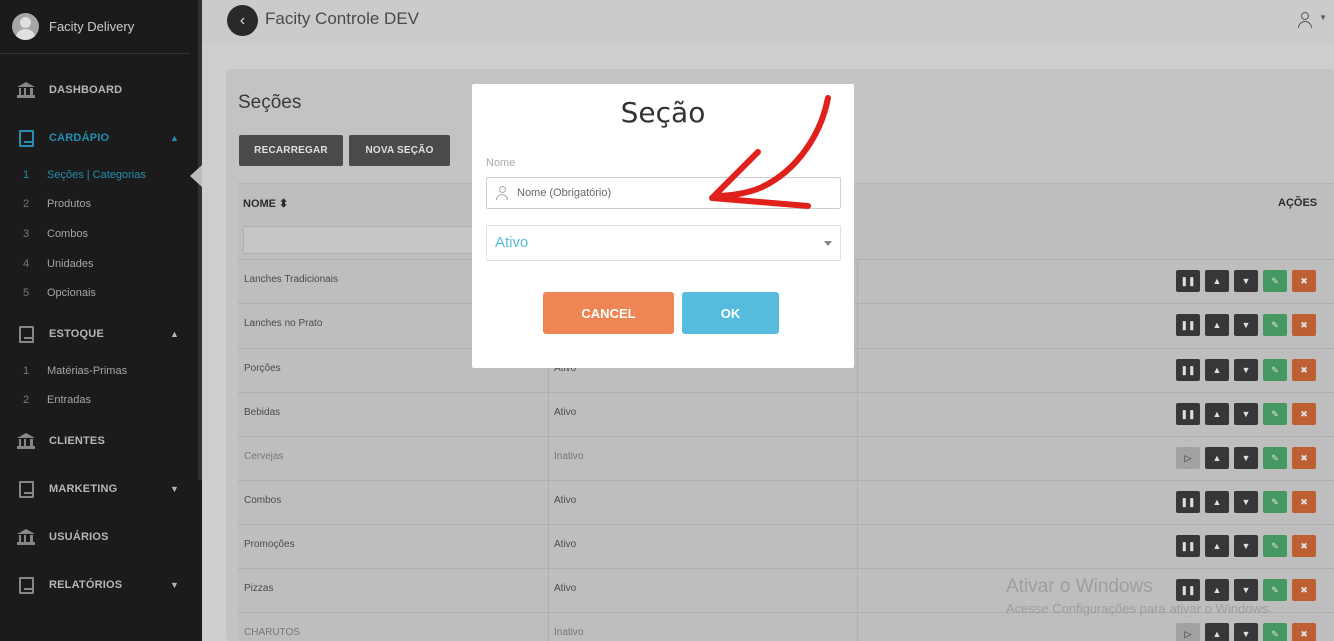 The width and height of the screenshot is (1334, 641). I want to click on name-field-placeholder: Nome (Obrigatório), so click(564, 193).